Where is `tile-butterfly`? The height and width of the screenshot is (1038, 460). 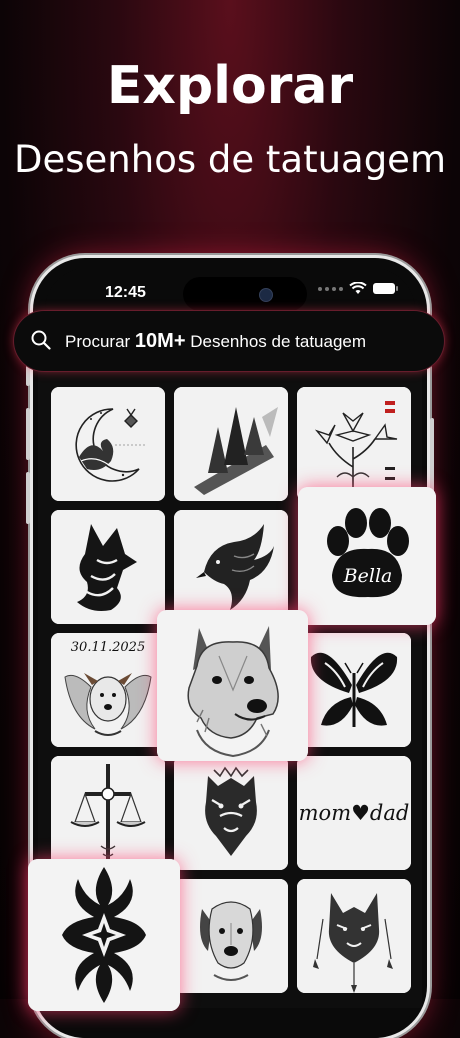
tile-butterfly is located at coordinates (354, 690).